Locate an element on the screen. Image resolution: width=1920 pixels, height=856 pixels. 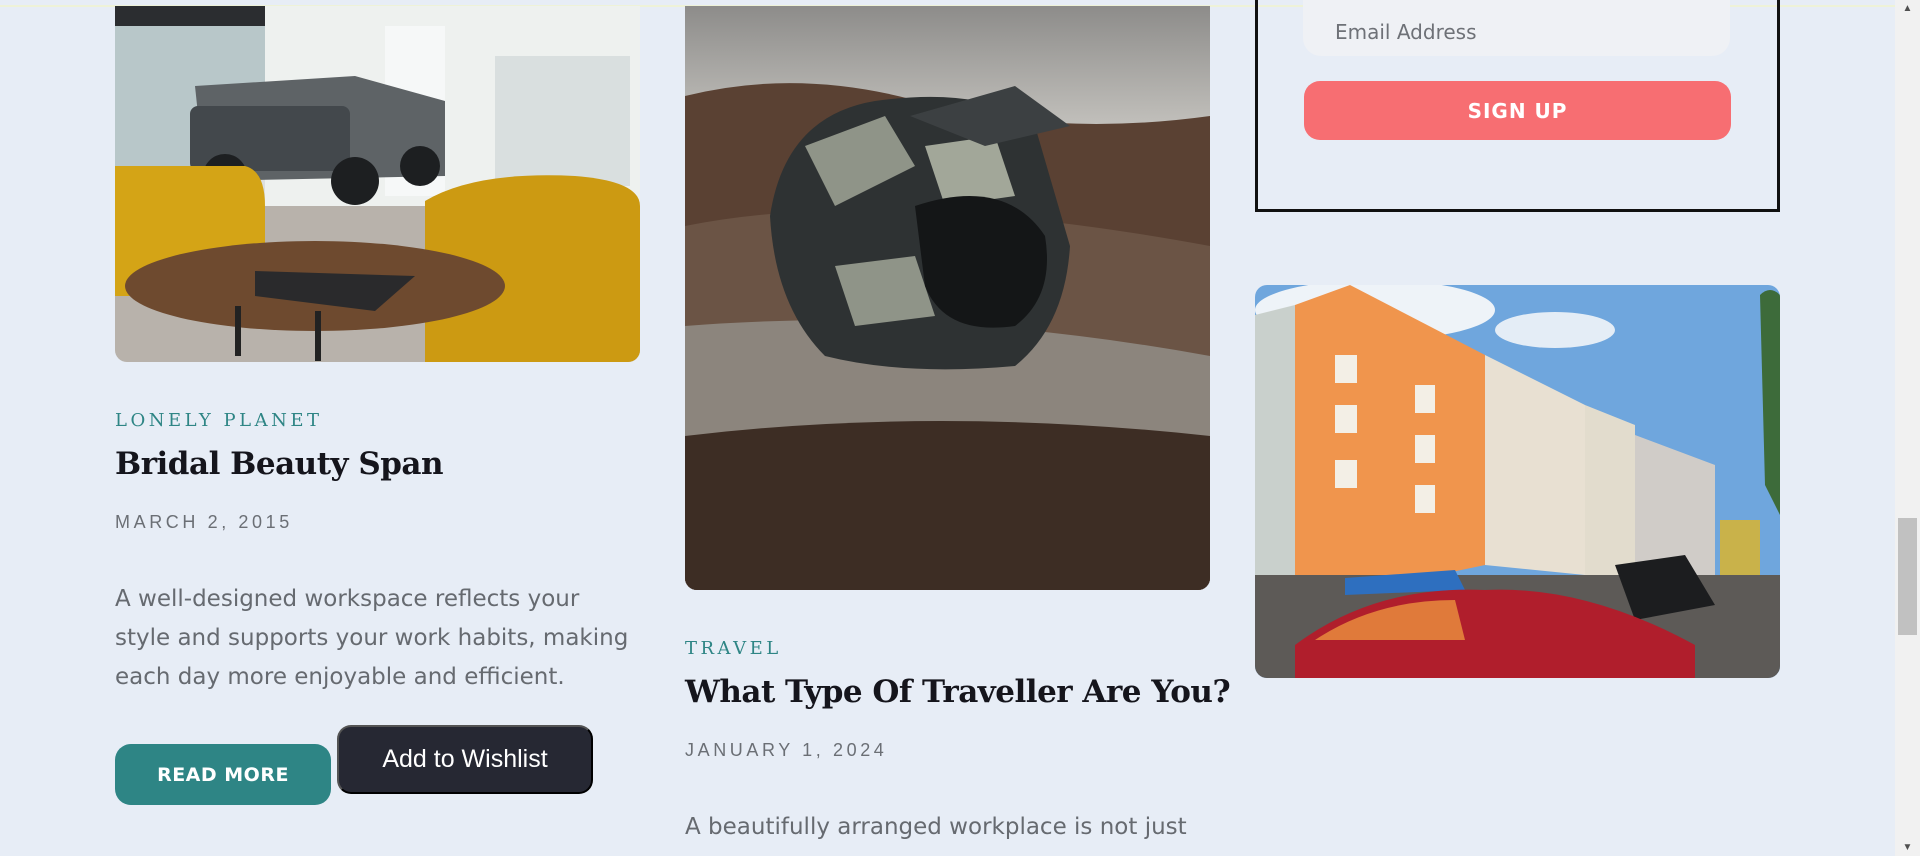
post-title: What Type Of Traveller Are You? is located at coordinates (958, 692).